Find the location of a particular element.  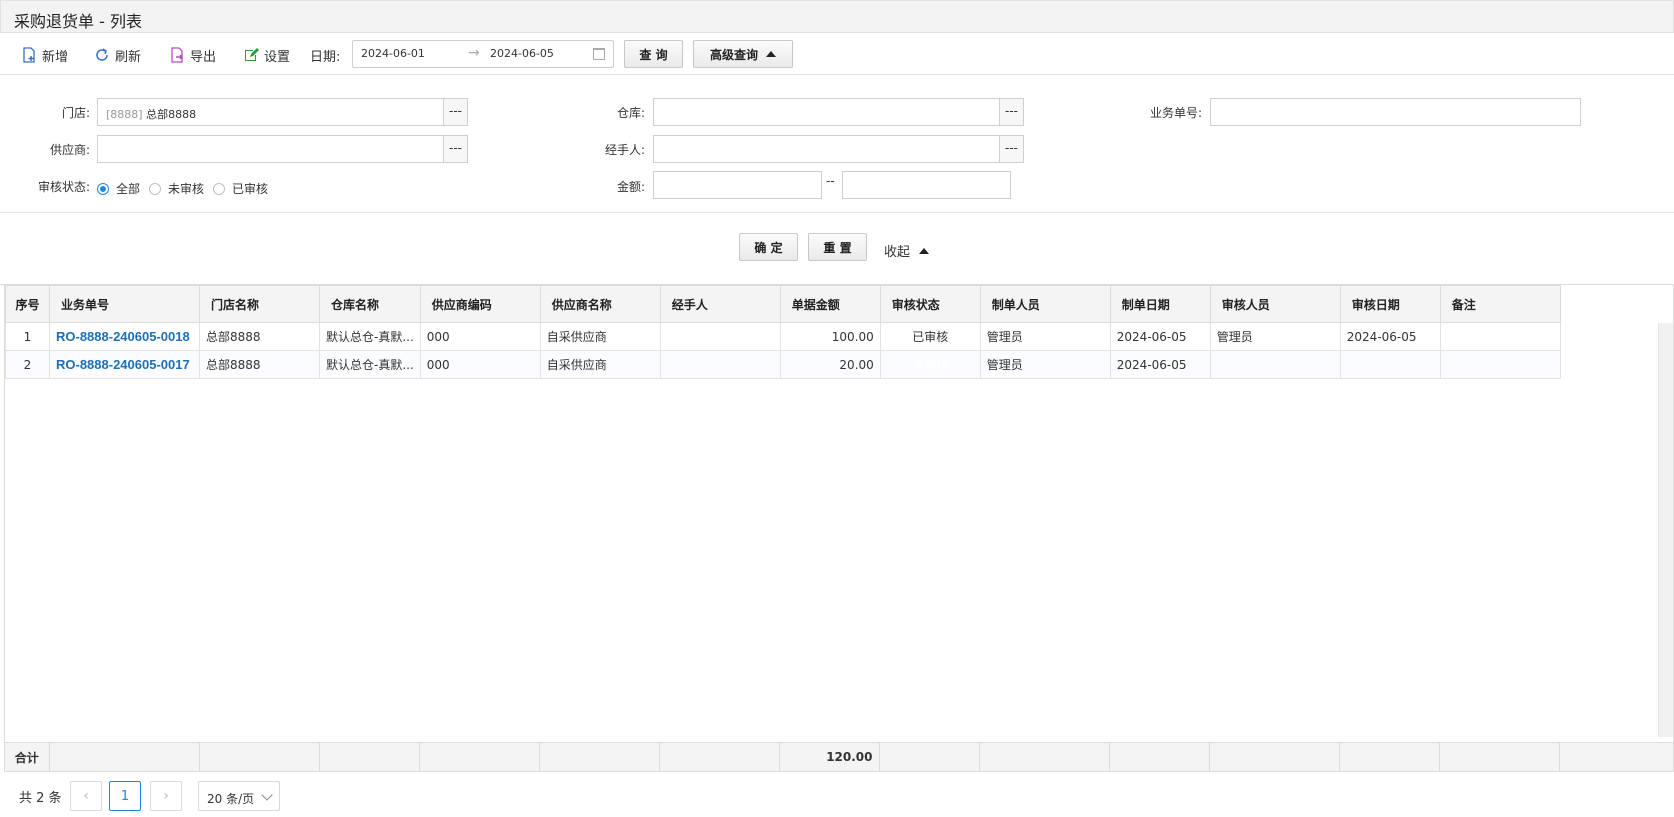

warehouse-label: 仓库: is located at coordinates (630, 113).